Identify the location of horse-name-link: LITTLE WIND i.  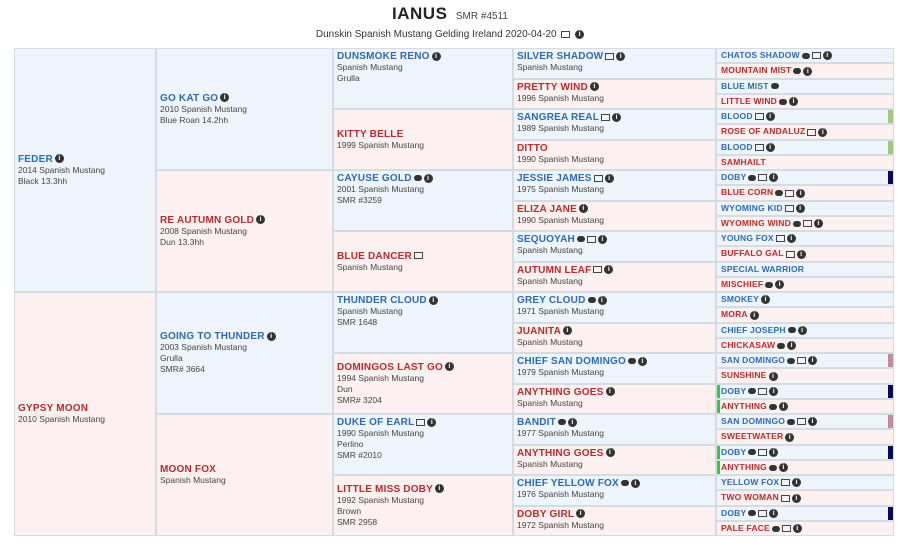
(805, 101).